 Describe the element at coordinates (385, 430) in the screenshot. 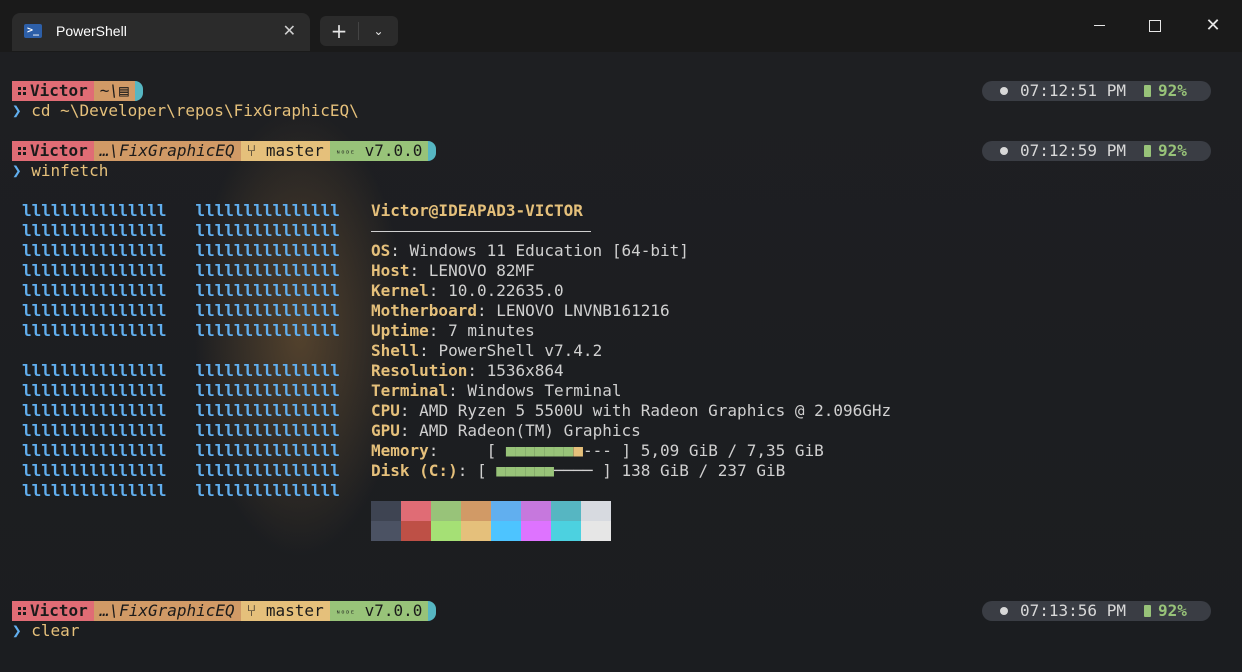

I see `info-key: GPU` at that location.